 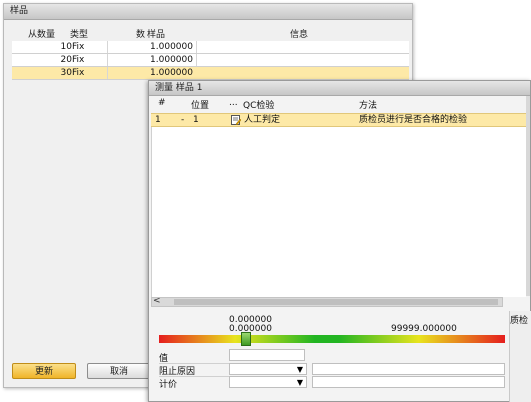 I want to click on meter-max: 99999.000000, so click(x=424, y=329).